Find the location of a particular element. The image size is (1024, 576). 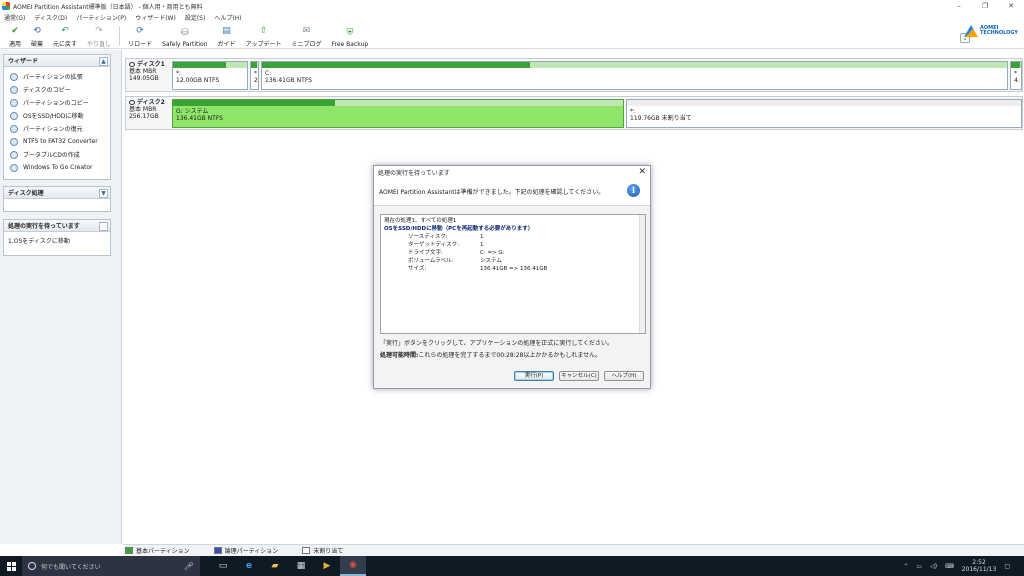

wizard-item-copy-partition: パーティションのコピー is located at coordinates (57, 102).